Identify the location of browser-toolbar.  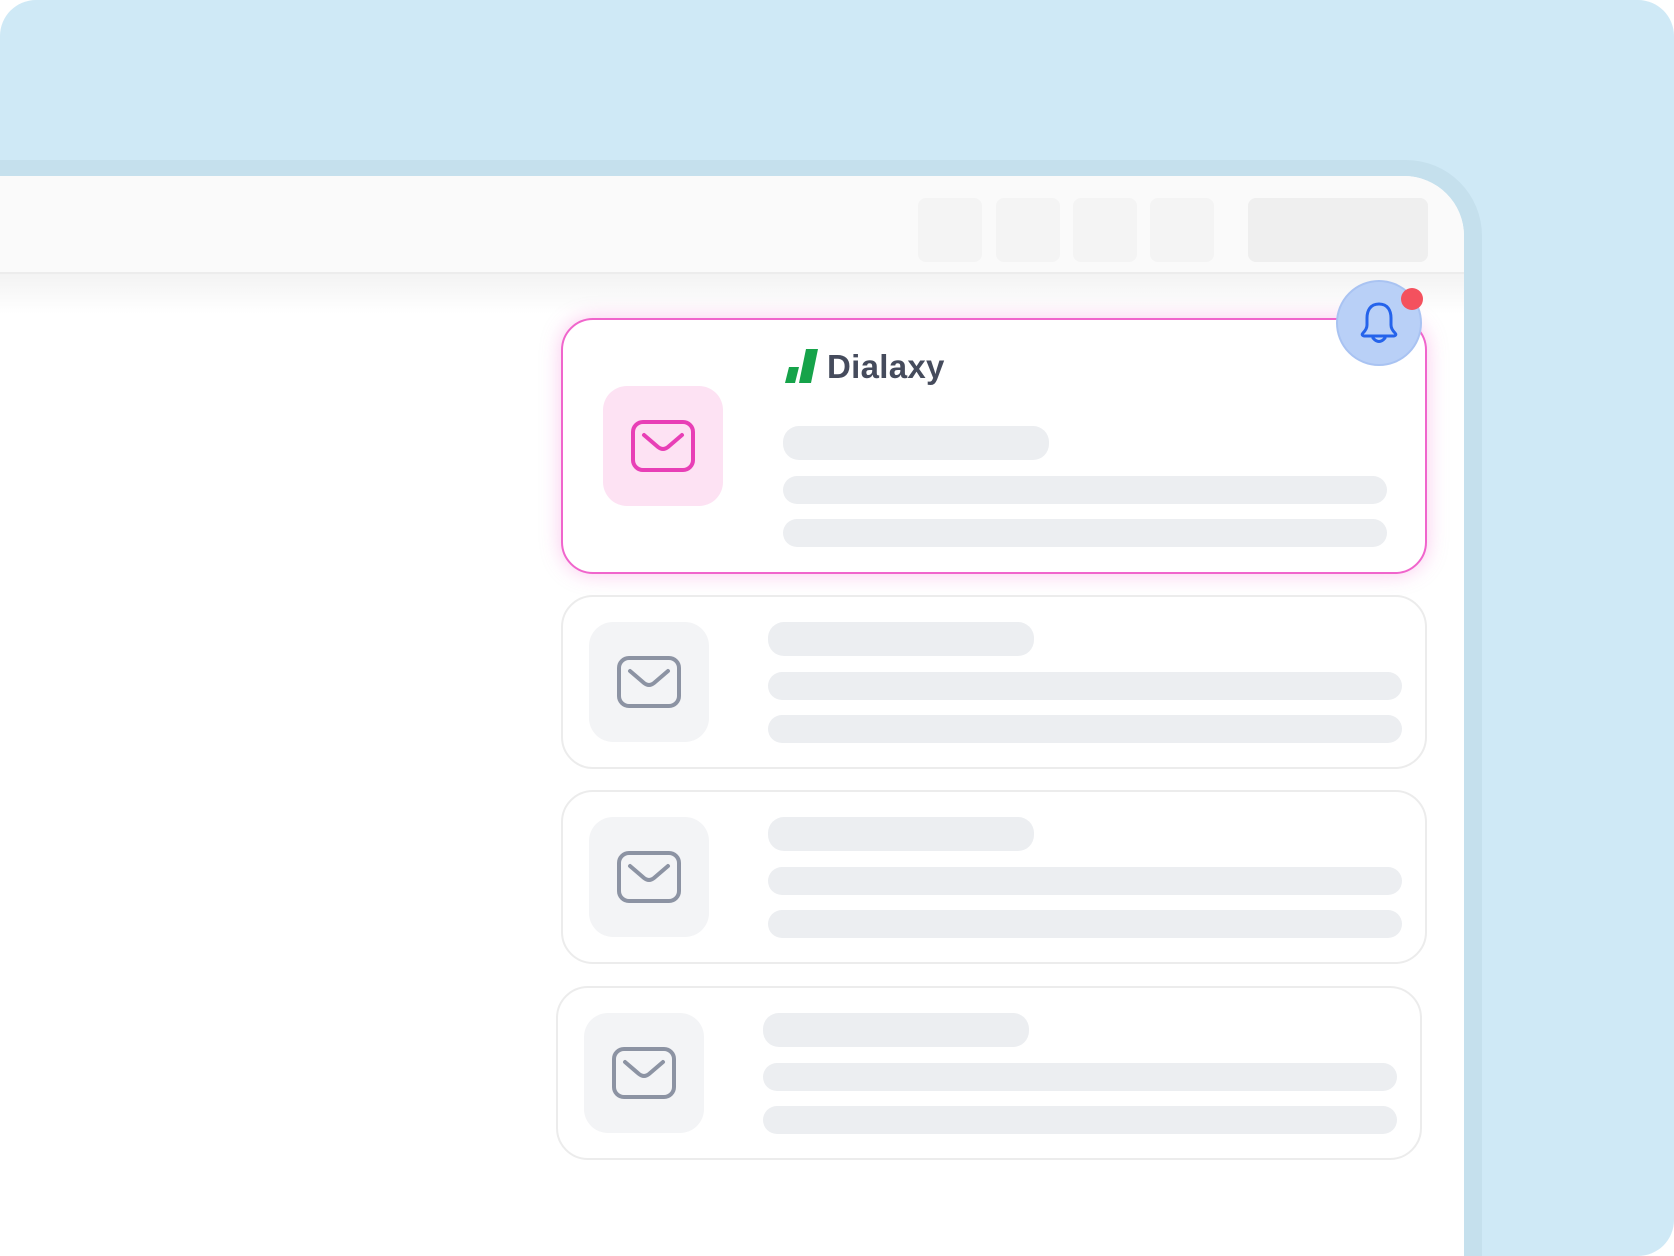
(732, 225).